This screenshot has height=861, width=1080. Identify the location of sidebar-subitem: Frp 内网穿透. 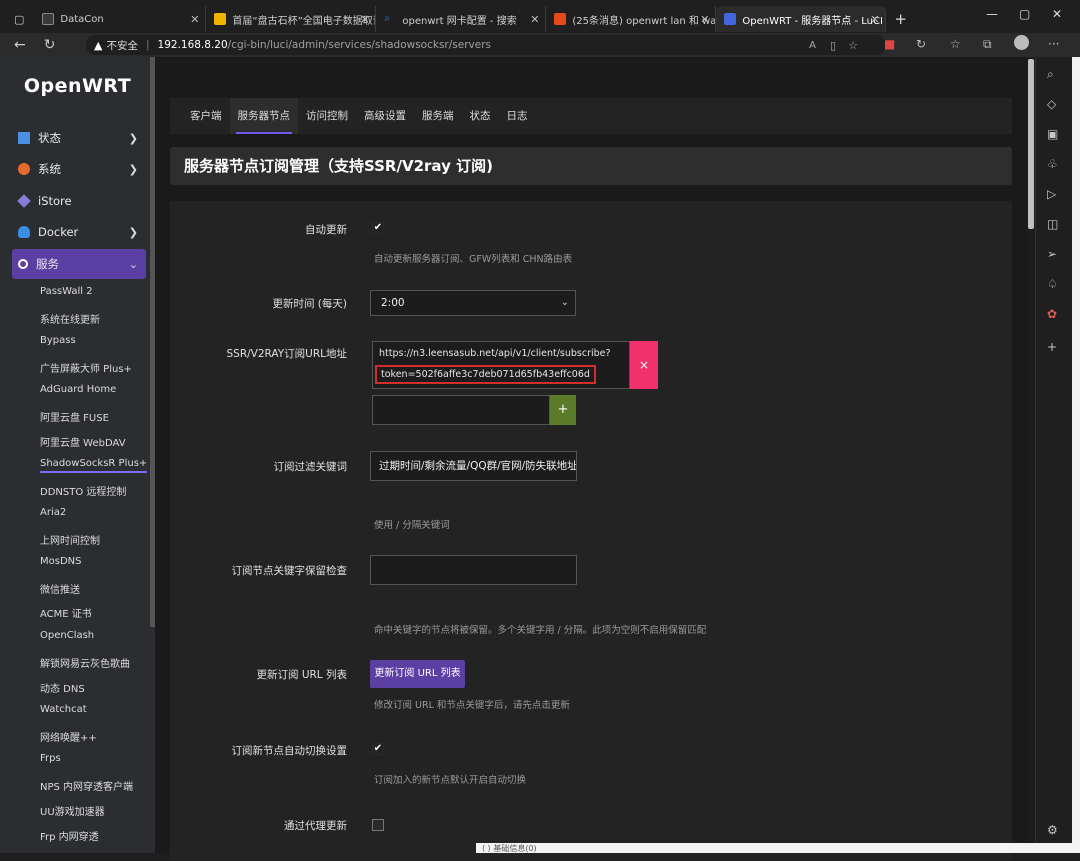
(69, 835).